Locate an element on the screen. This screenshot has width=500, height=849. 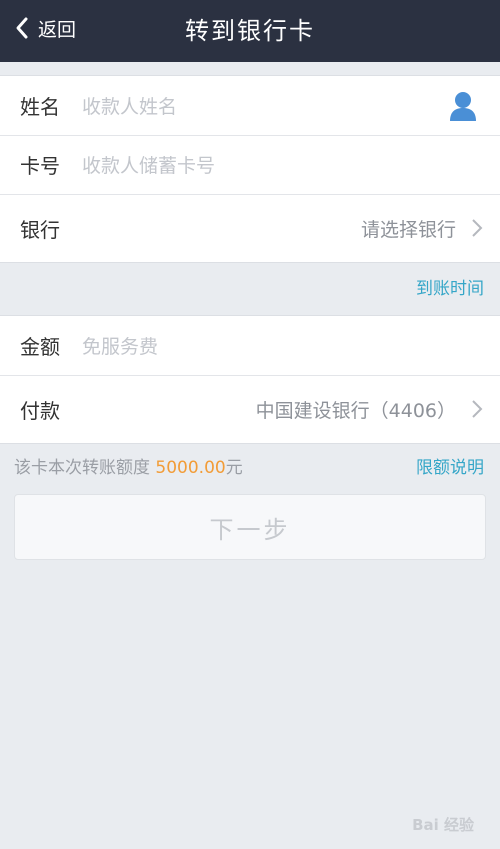
arrival-time-link: 到账时间 is located at coordinates (450, 286).